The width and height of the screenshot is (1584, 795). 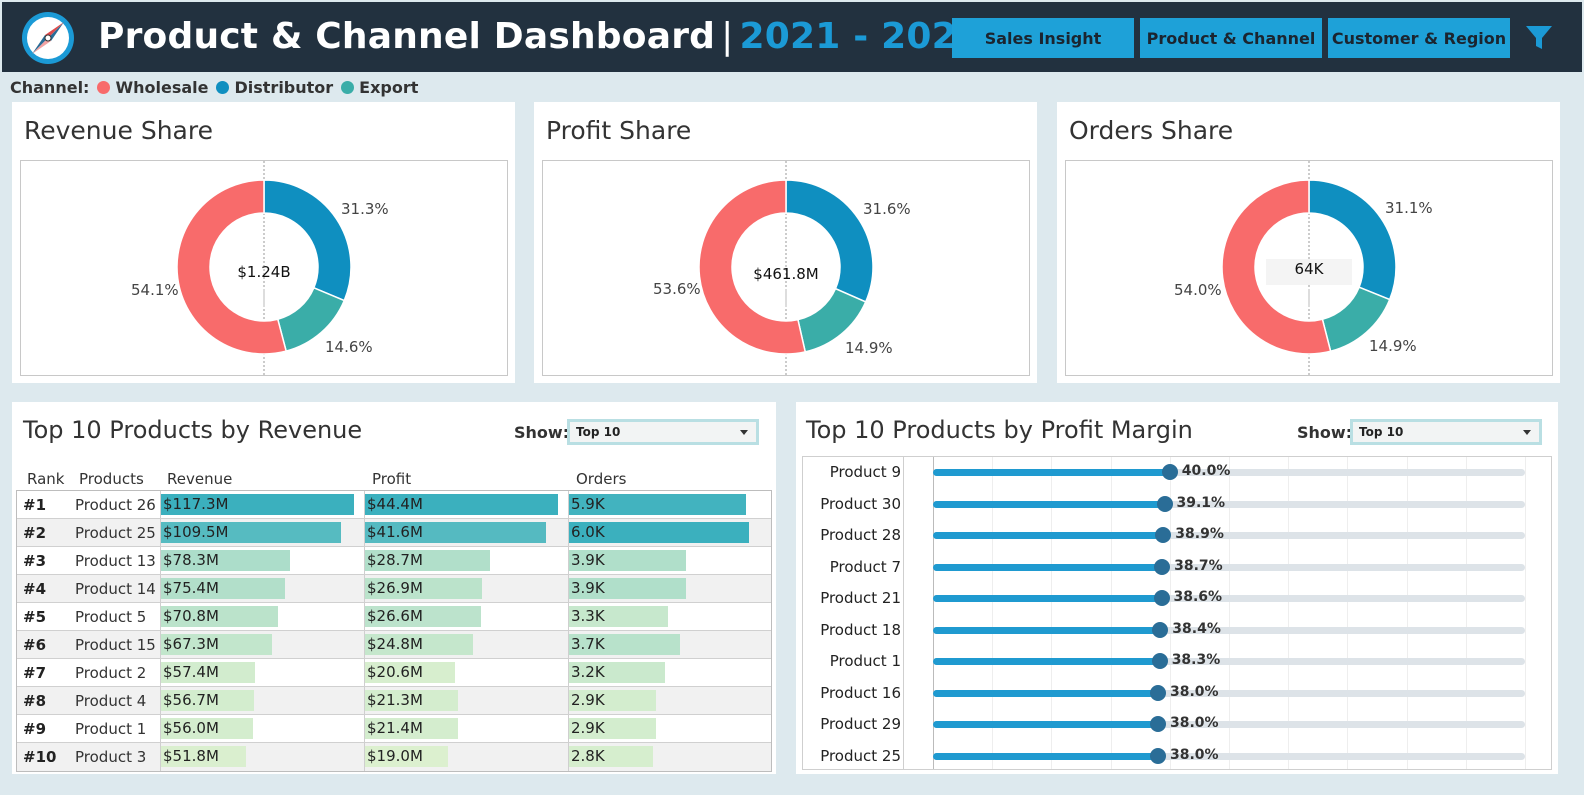 I want to click on revenue-value: $56.0M, so click(x=191, y=728).